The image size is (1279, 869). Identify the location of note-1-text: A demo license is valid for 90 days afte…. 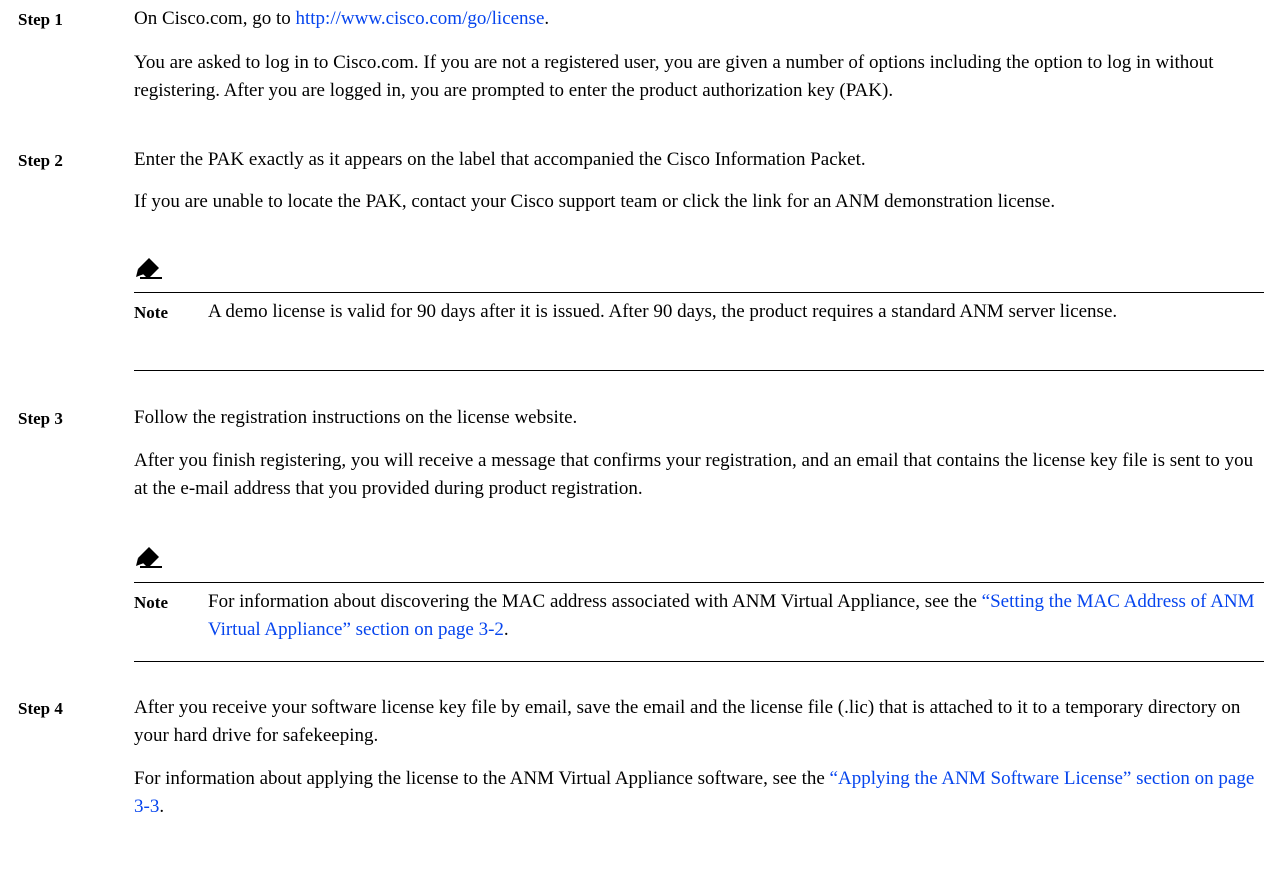
(663, 311).